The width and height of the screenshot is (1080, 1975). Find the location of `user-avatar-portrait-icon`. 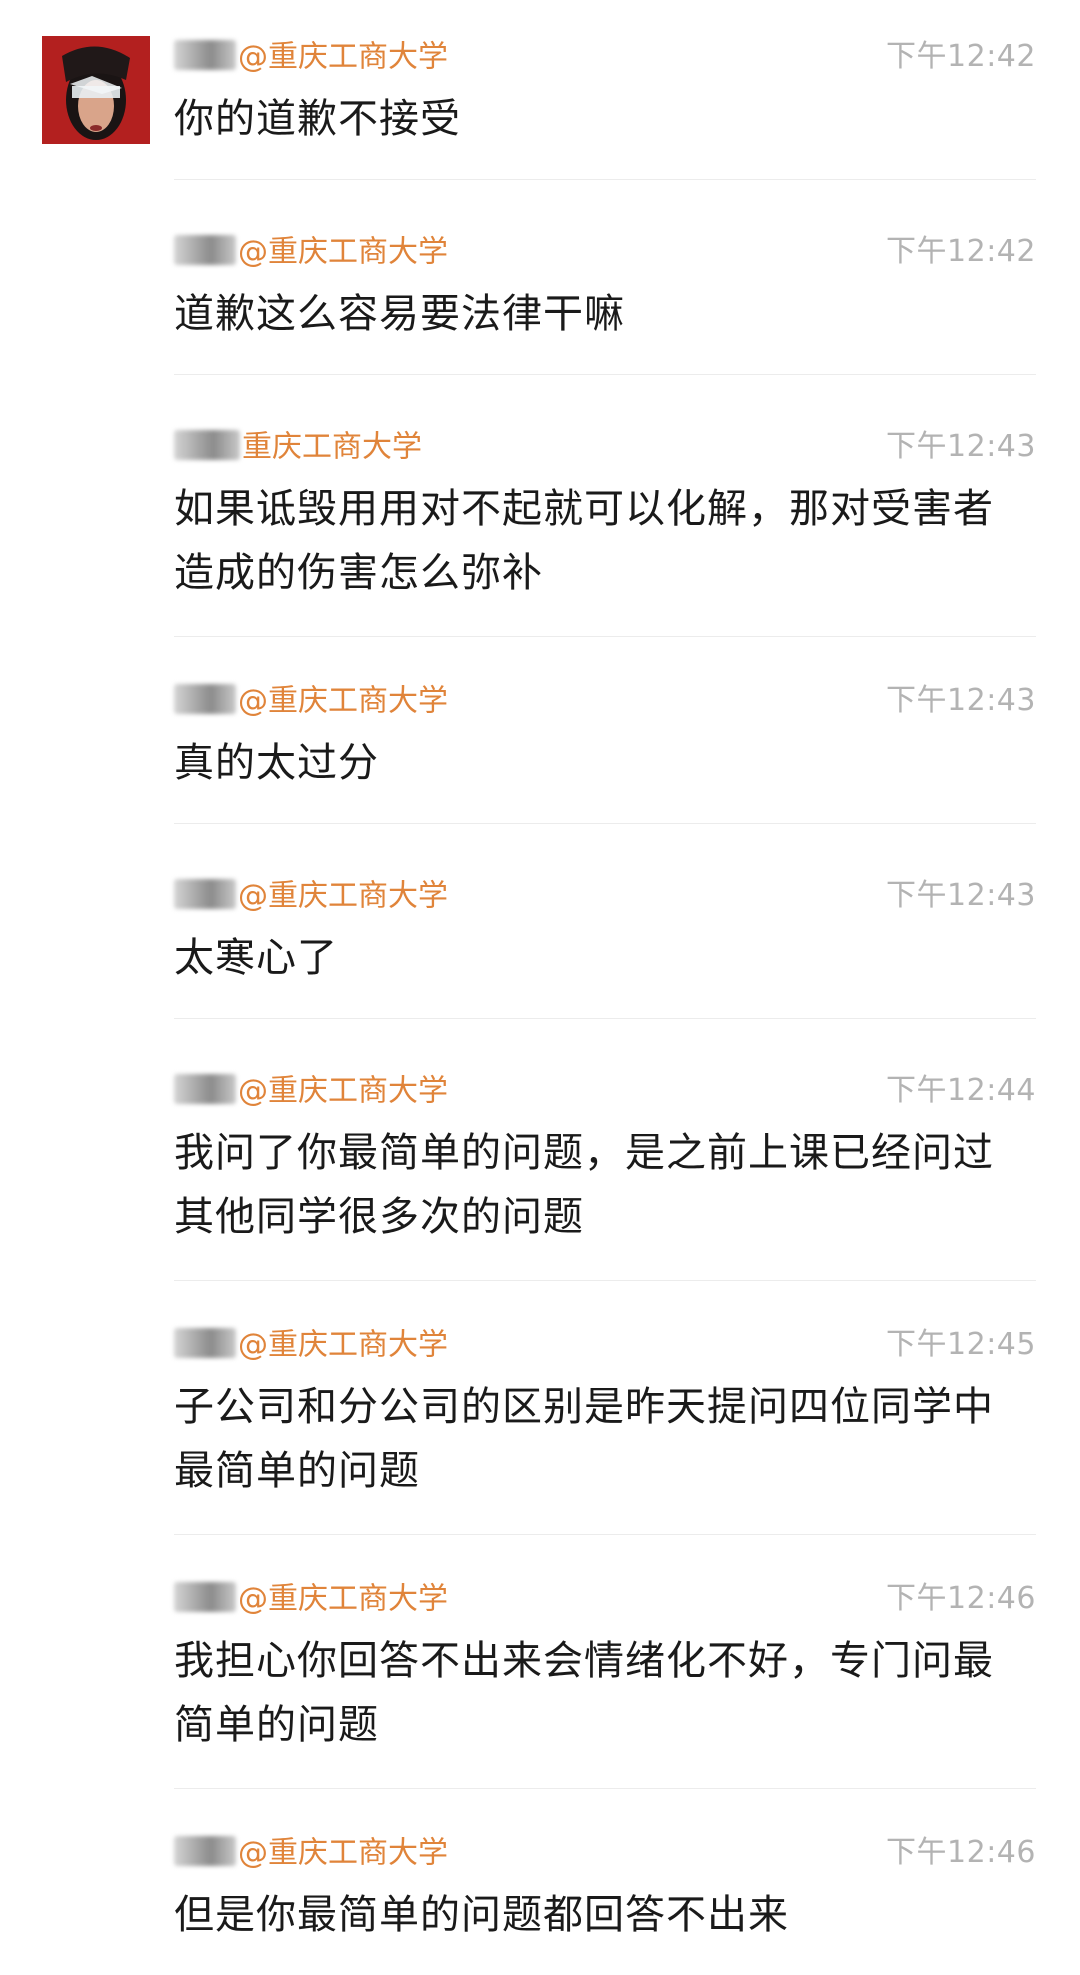

user-avatar-portrait-icon is located at coordinates (96, 90).